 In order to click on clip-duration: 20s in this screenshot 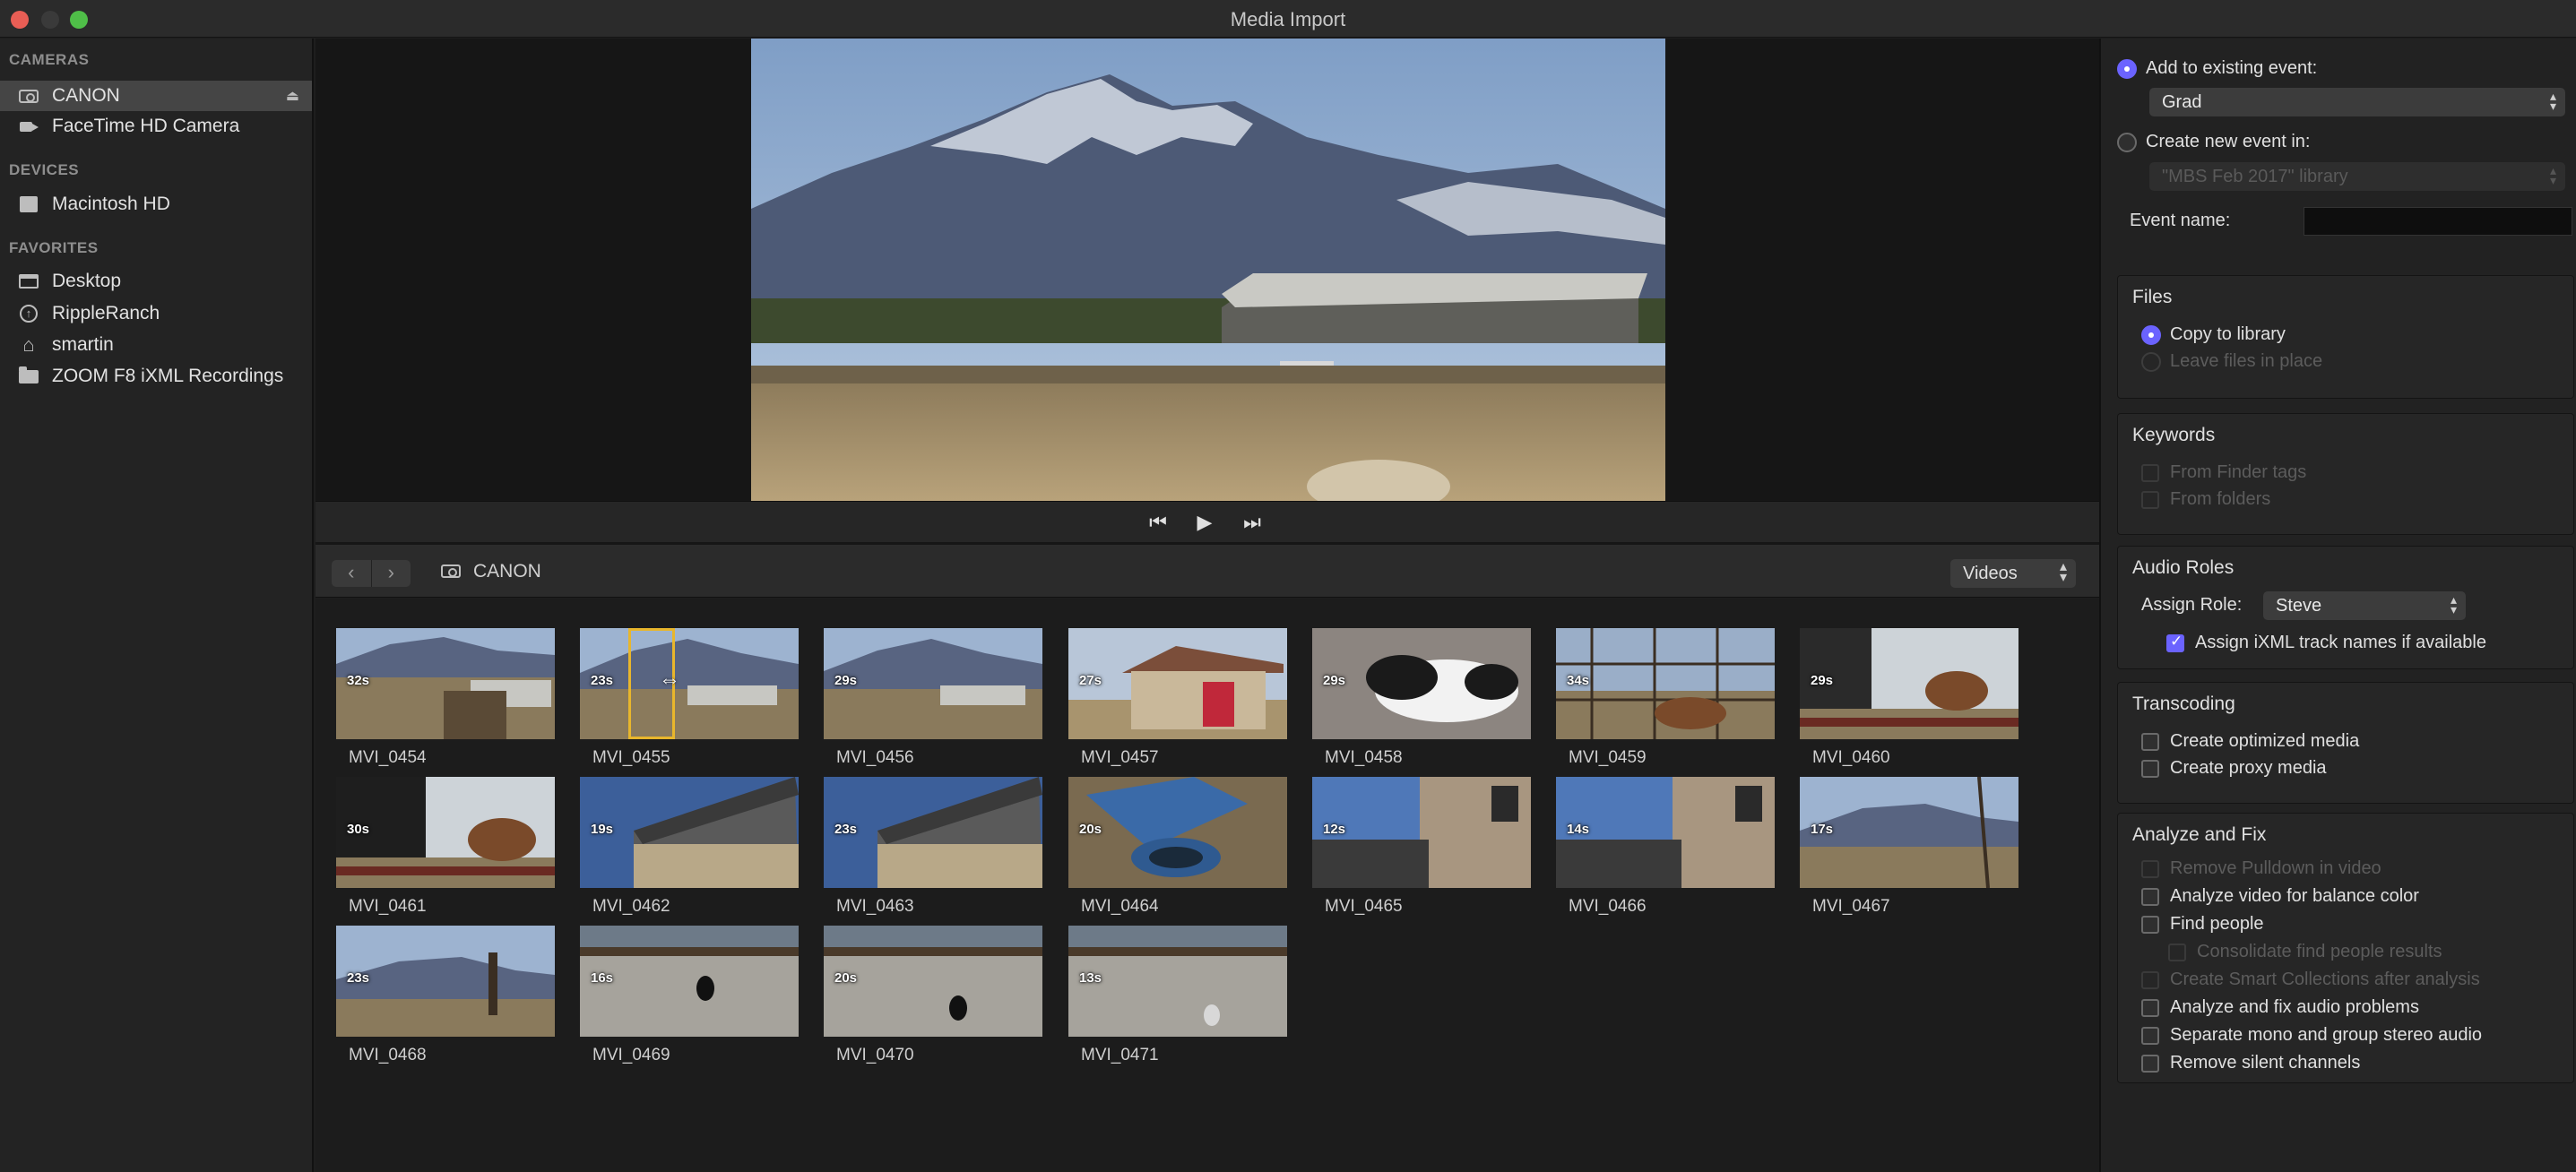, I will do `click(1090, 829)`.